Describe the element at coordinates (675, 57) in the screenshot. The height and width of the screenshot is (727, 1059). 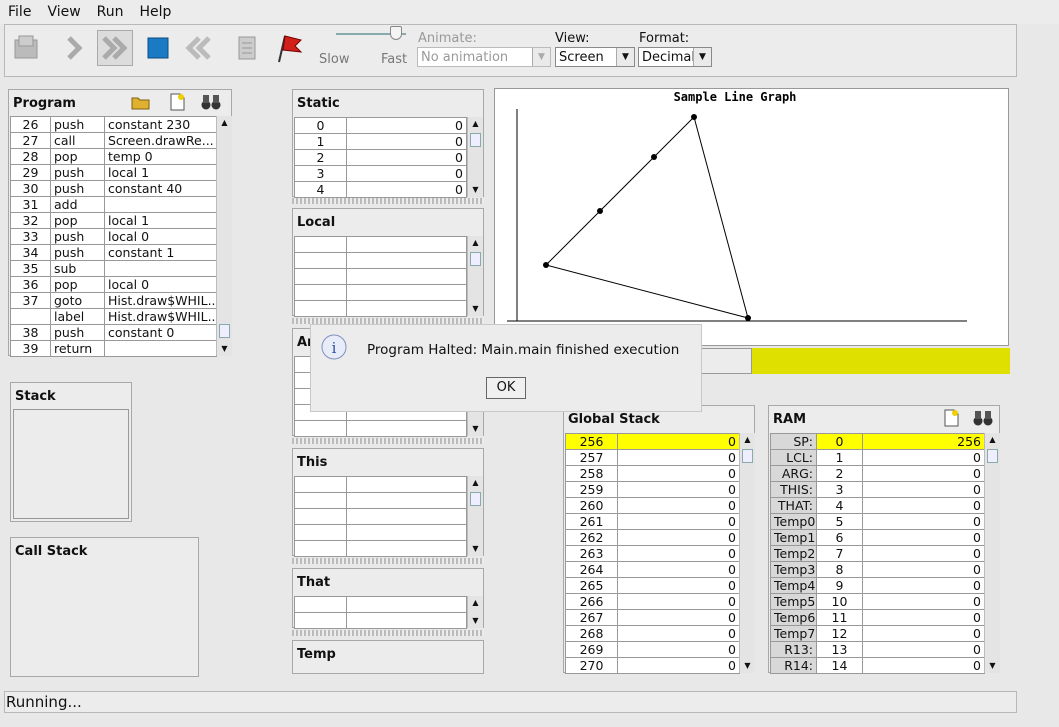
I see `format-select: Decimal ▼` at that location.